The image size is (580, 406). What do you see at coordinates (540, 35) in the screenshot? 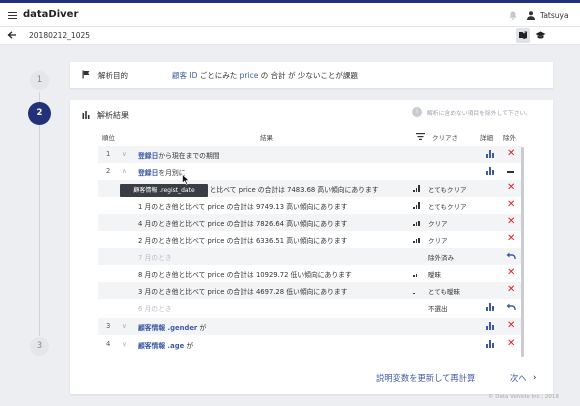
I see `graduation-cap-icon` at bounding box center [540, 35].